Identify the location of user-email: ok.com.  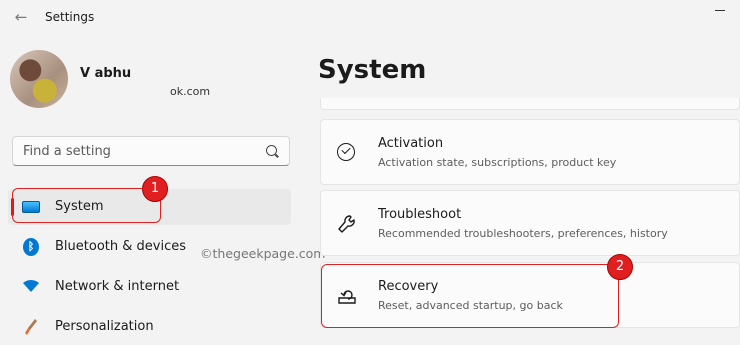
(190, 91).